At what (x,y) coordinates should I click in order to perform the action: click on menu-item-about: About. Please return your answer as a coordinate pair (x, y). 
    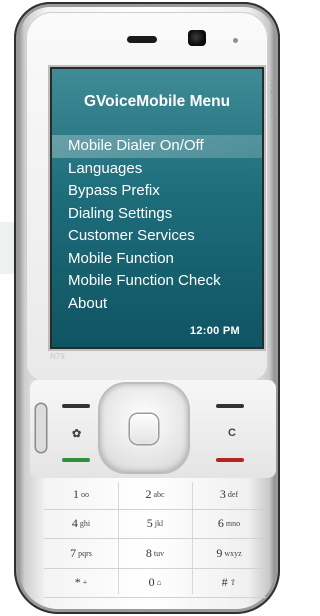
    Looking at the image, I should click on (157, 304).